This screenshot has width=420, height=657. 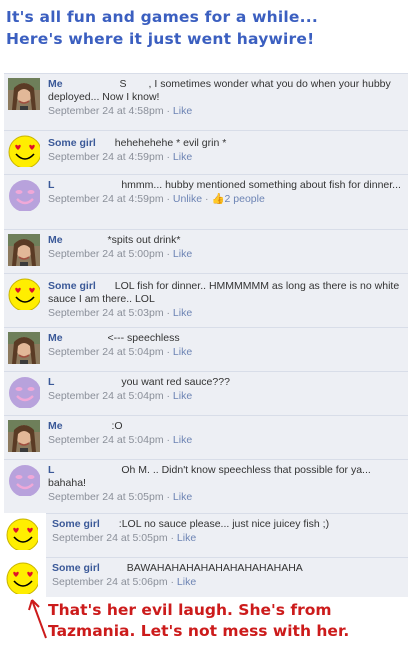 I want to click on comment-text: *spits out drink*, so click(x=144, y=240).